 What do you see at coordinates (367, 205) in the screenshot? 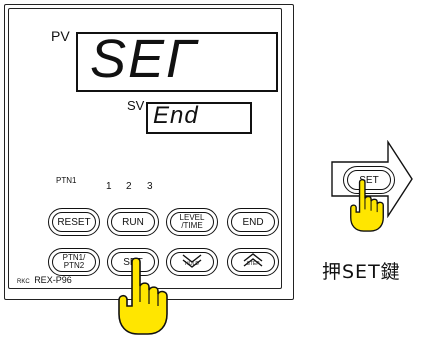
I see `side-pointing-hand-icon` at bounding box center [367, 205].